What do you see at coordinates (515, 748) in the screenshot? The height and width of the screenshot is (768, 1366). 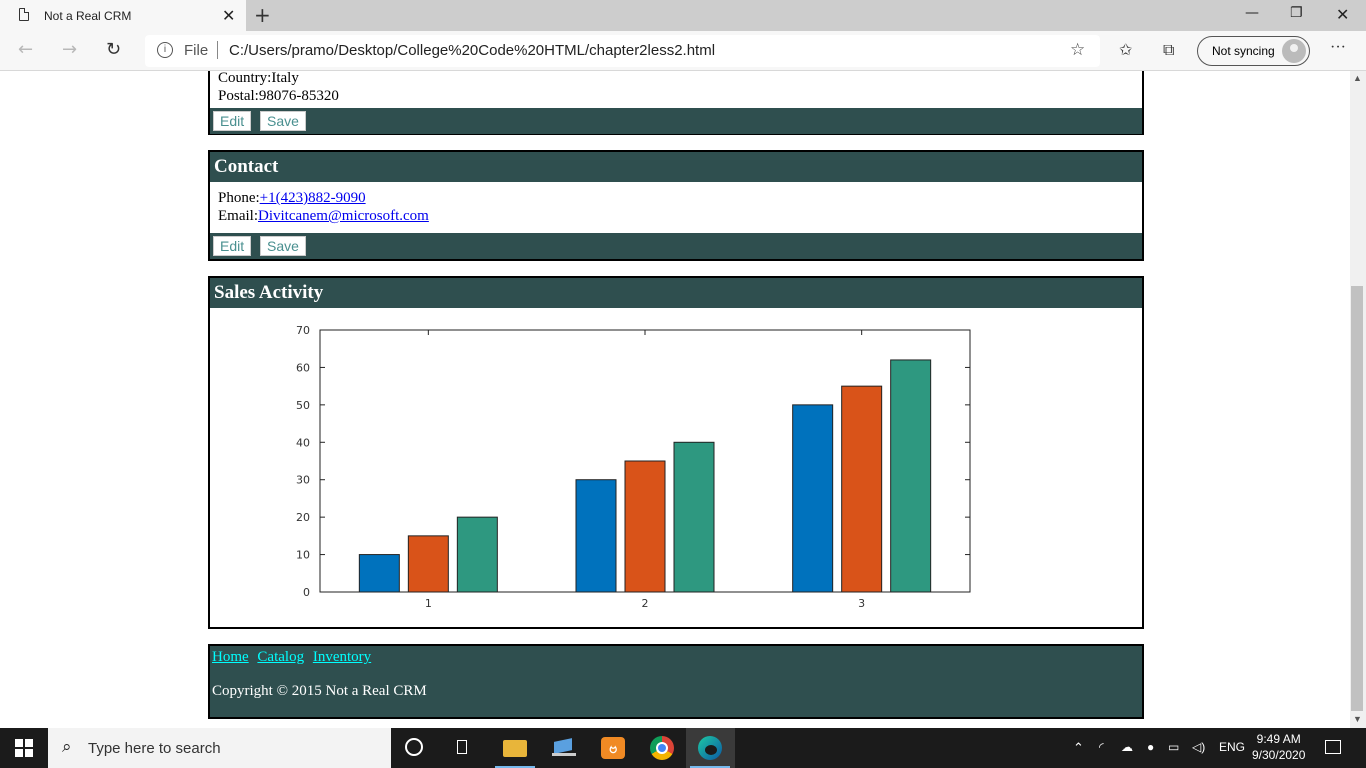 I see `file-explorer-icon` at bounding box center [515, 748].